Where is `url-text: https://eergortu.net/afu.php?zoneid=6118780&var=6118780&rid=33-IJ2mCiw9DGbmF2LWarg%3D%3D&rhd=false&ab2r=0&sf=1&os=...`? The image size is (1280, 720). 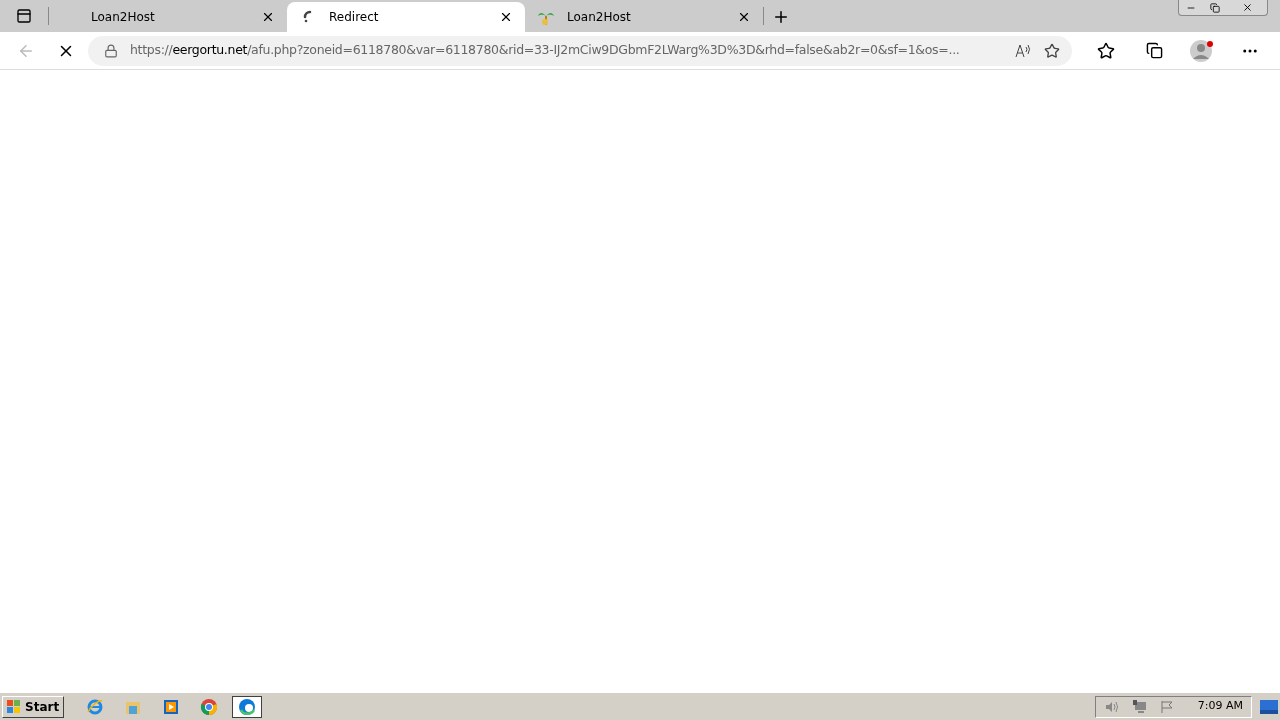 url-text: https://eergortu.net/afu.php?zoneid=6118780&var=6118780&rid=33-IJ2mCiw9DGbmF2LWarg%3D%3D&rhd=false&ab2r=0&sf=1&os=... is located at coordinates (545, 50).